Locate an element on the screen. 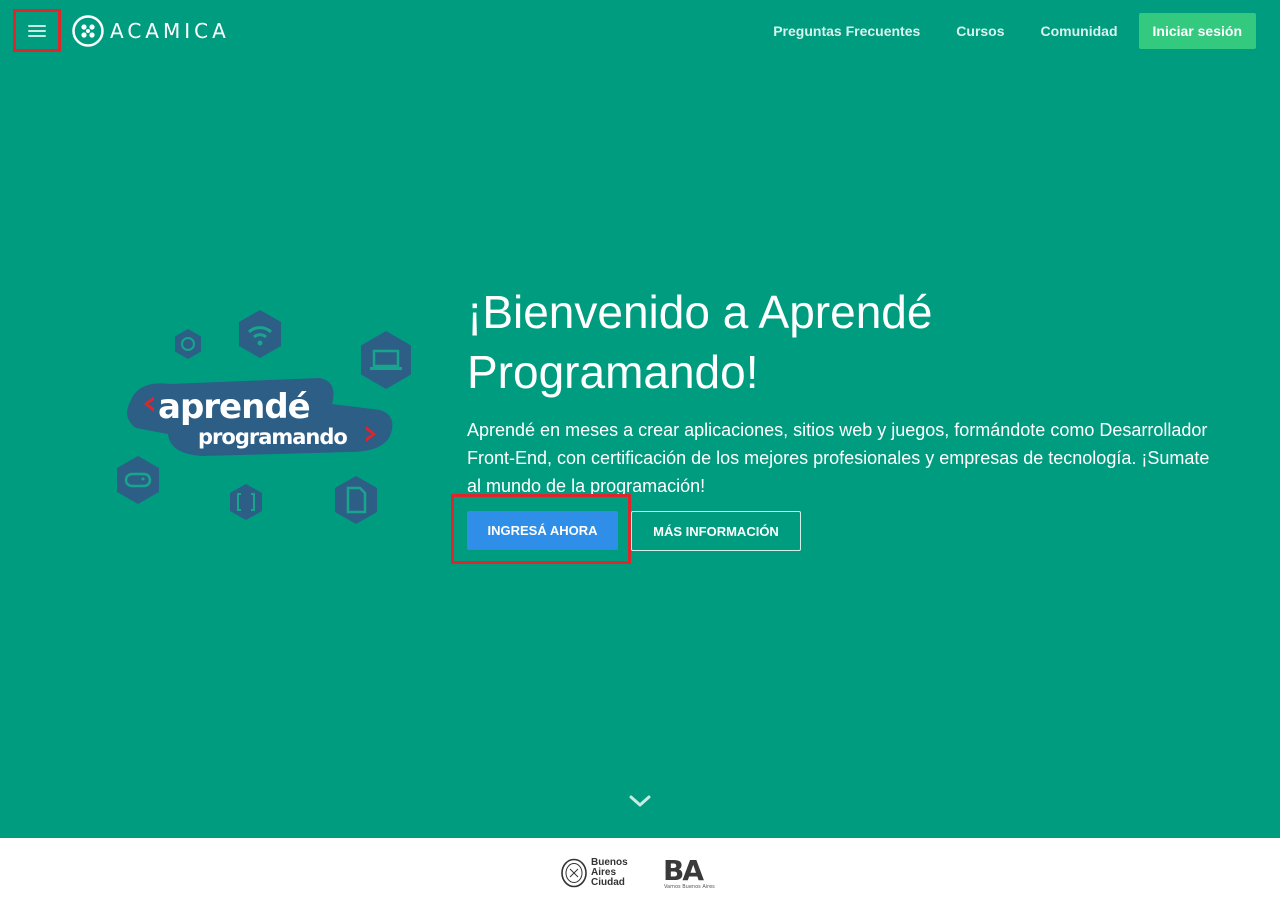 The height and width of the screenshot is (908, 1280). aprende-programando-illustration: aprendé programando is located at coordinates (264, 417).